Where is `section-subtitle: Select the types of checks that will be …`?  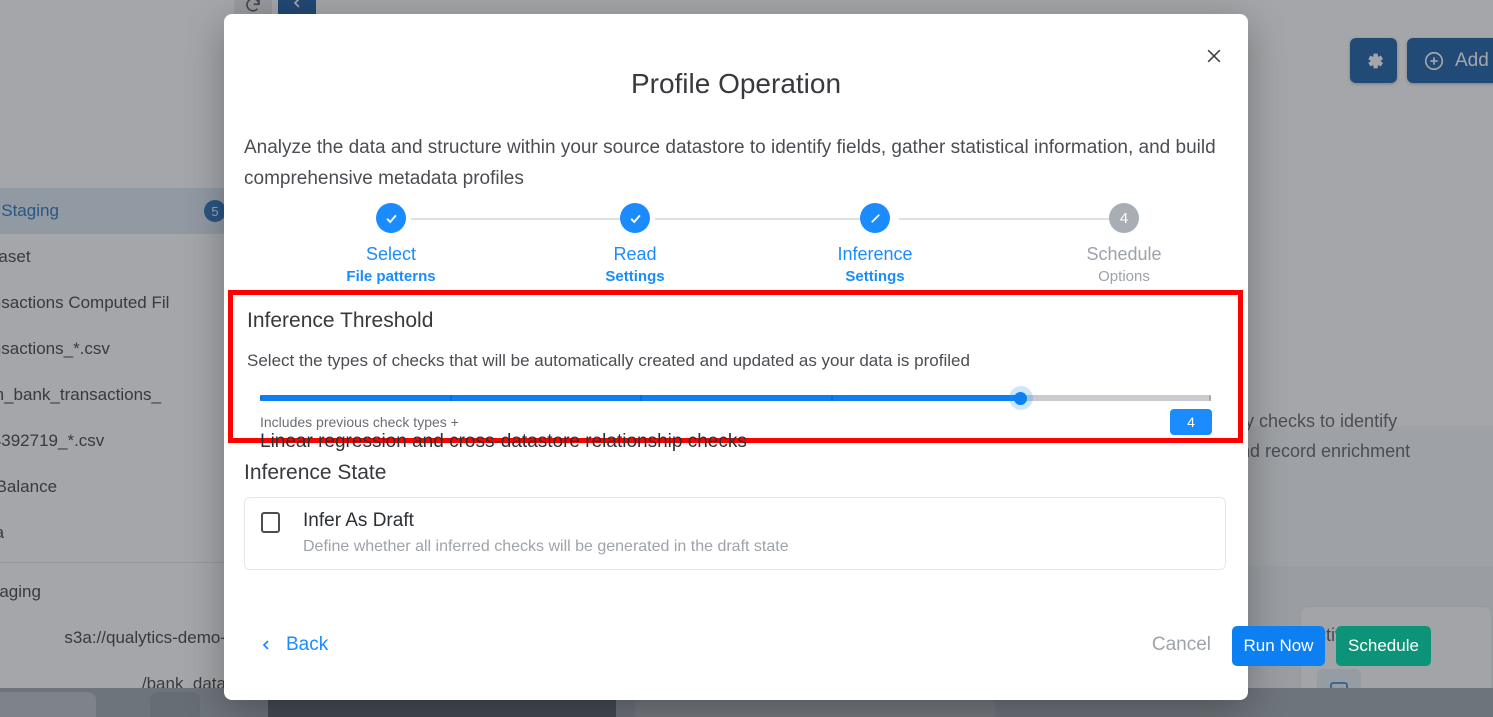
section-subtitle: Select the types of checks that will be … is located at coordinates (608, 360).